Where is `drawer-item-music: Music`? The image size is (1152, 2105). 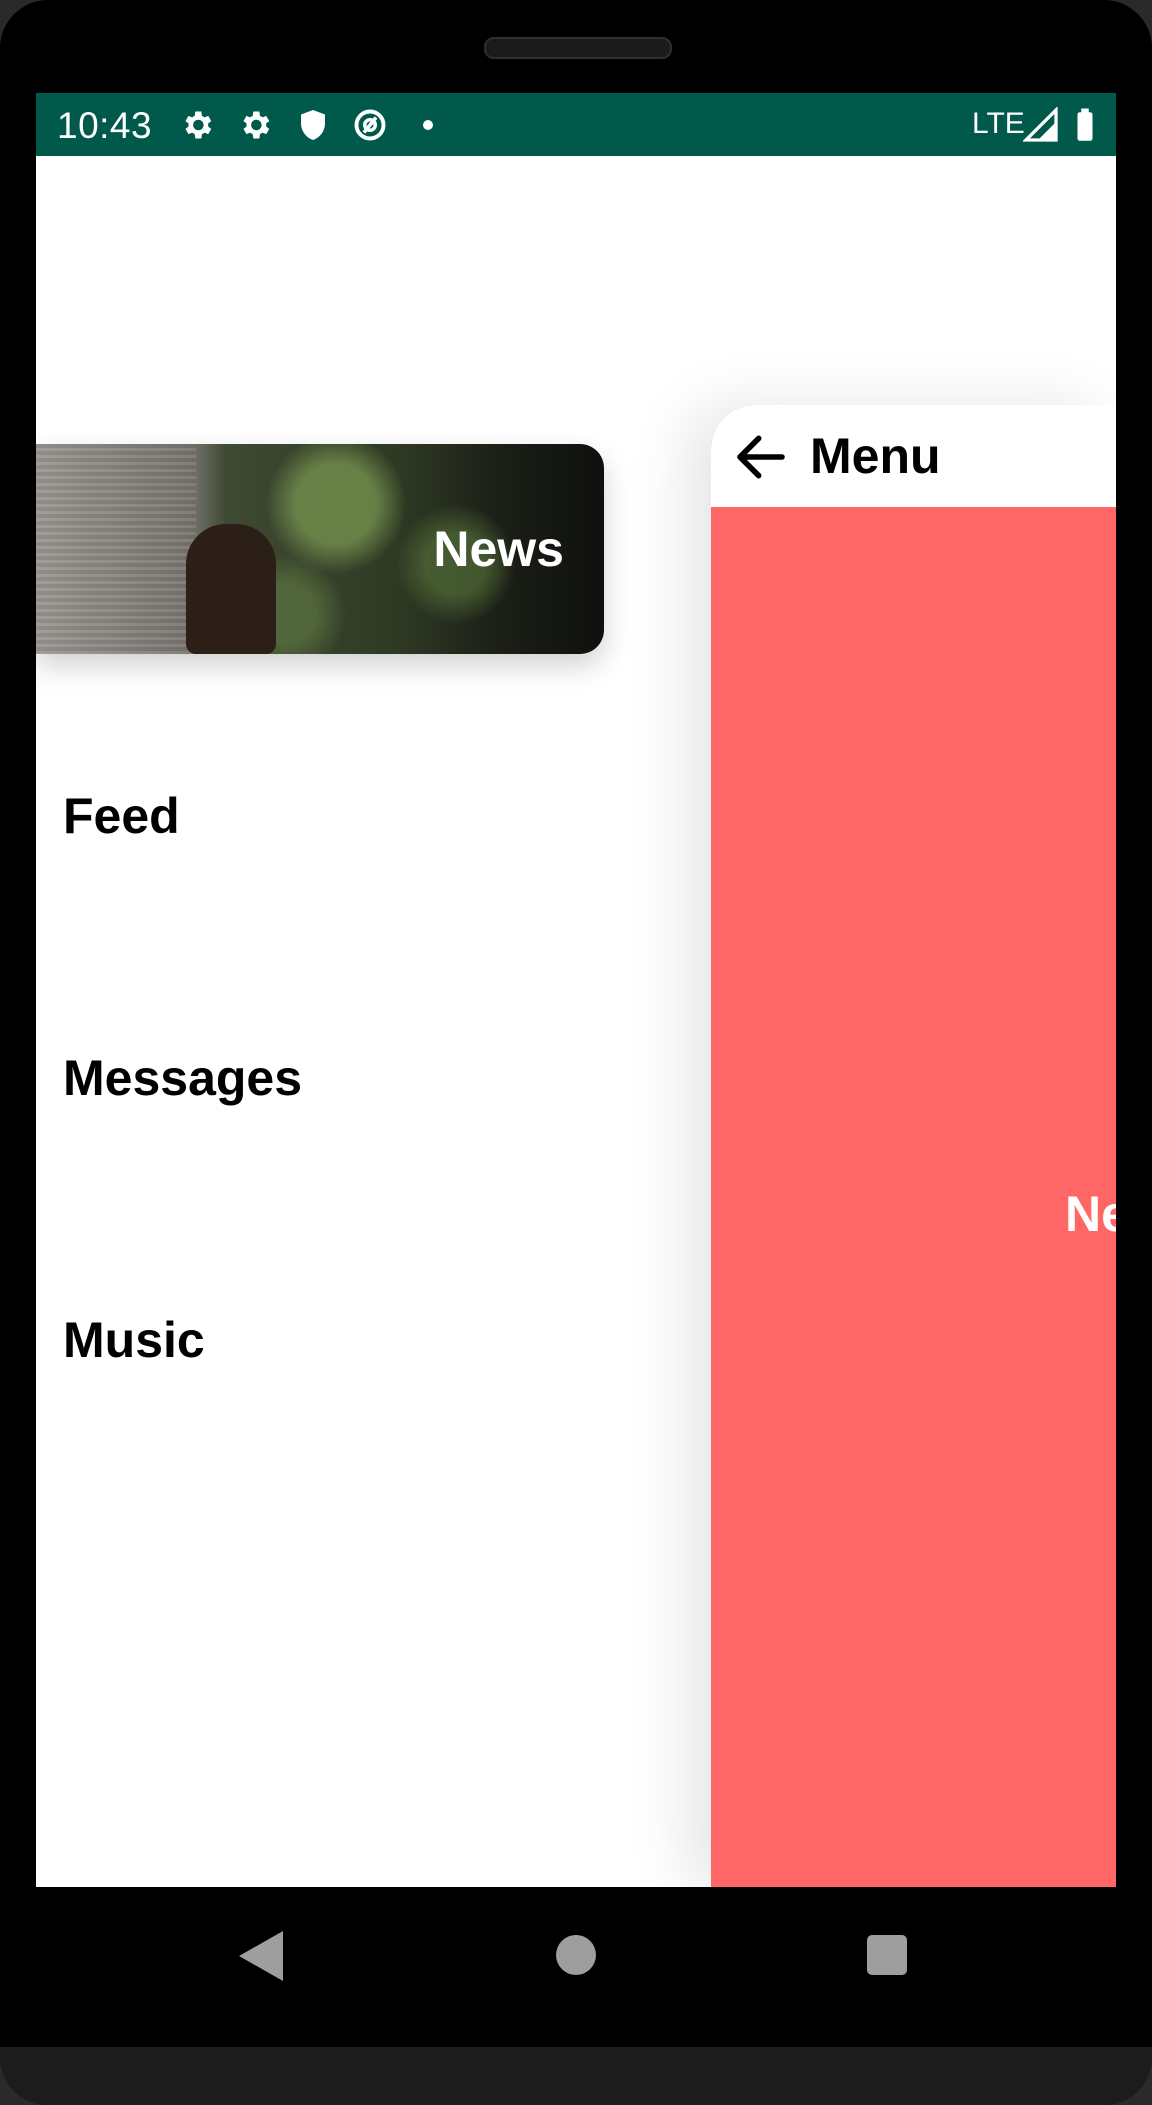 drawer-item-music: Music is located at coordinates (134, 1340).